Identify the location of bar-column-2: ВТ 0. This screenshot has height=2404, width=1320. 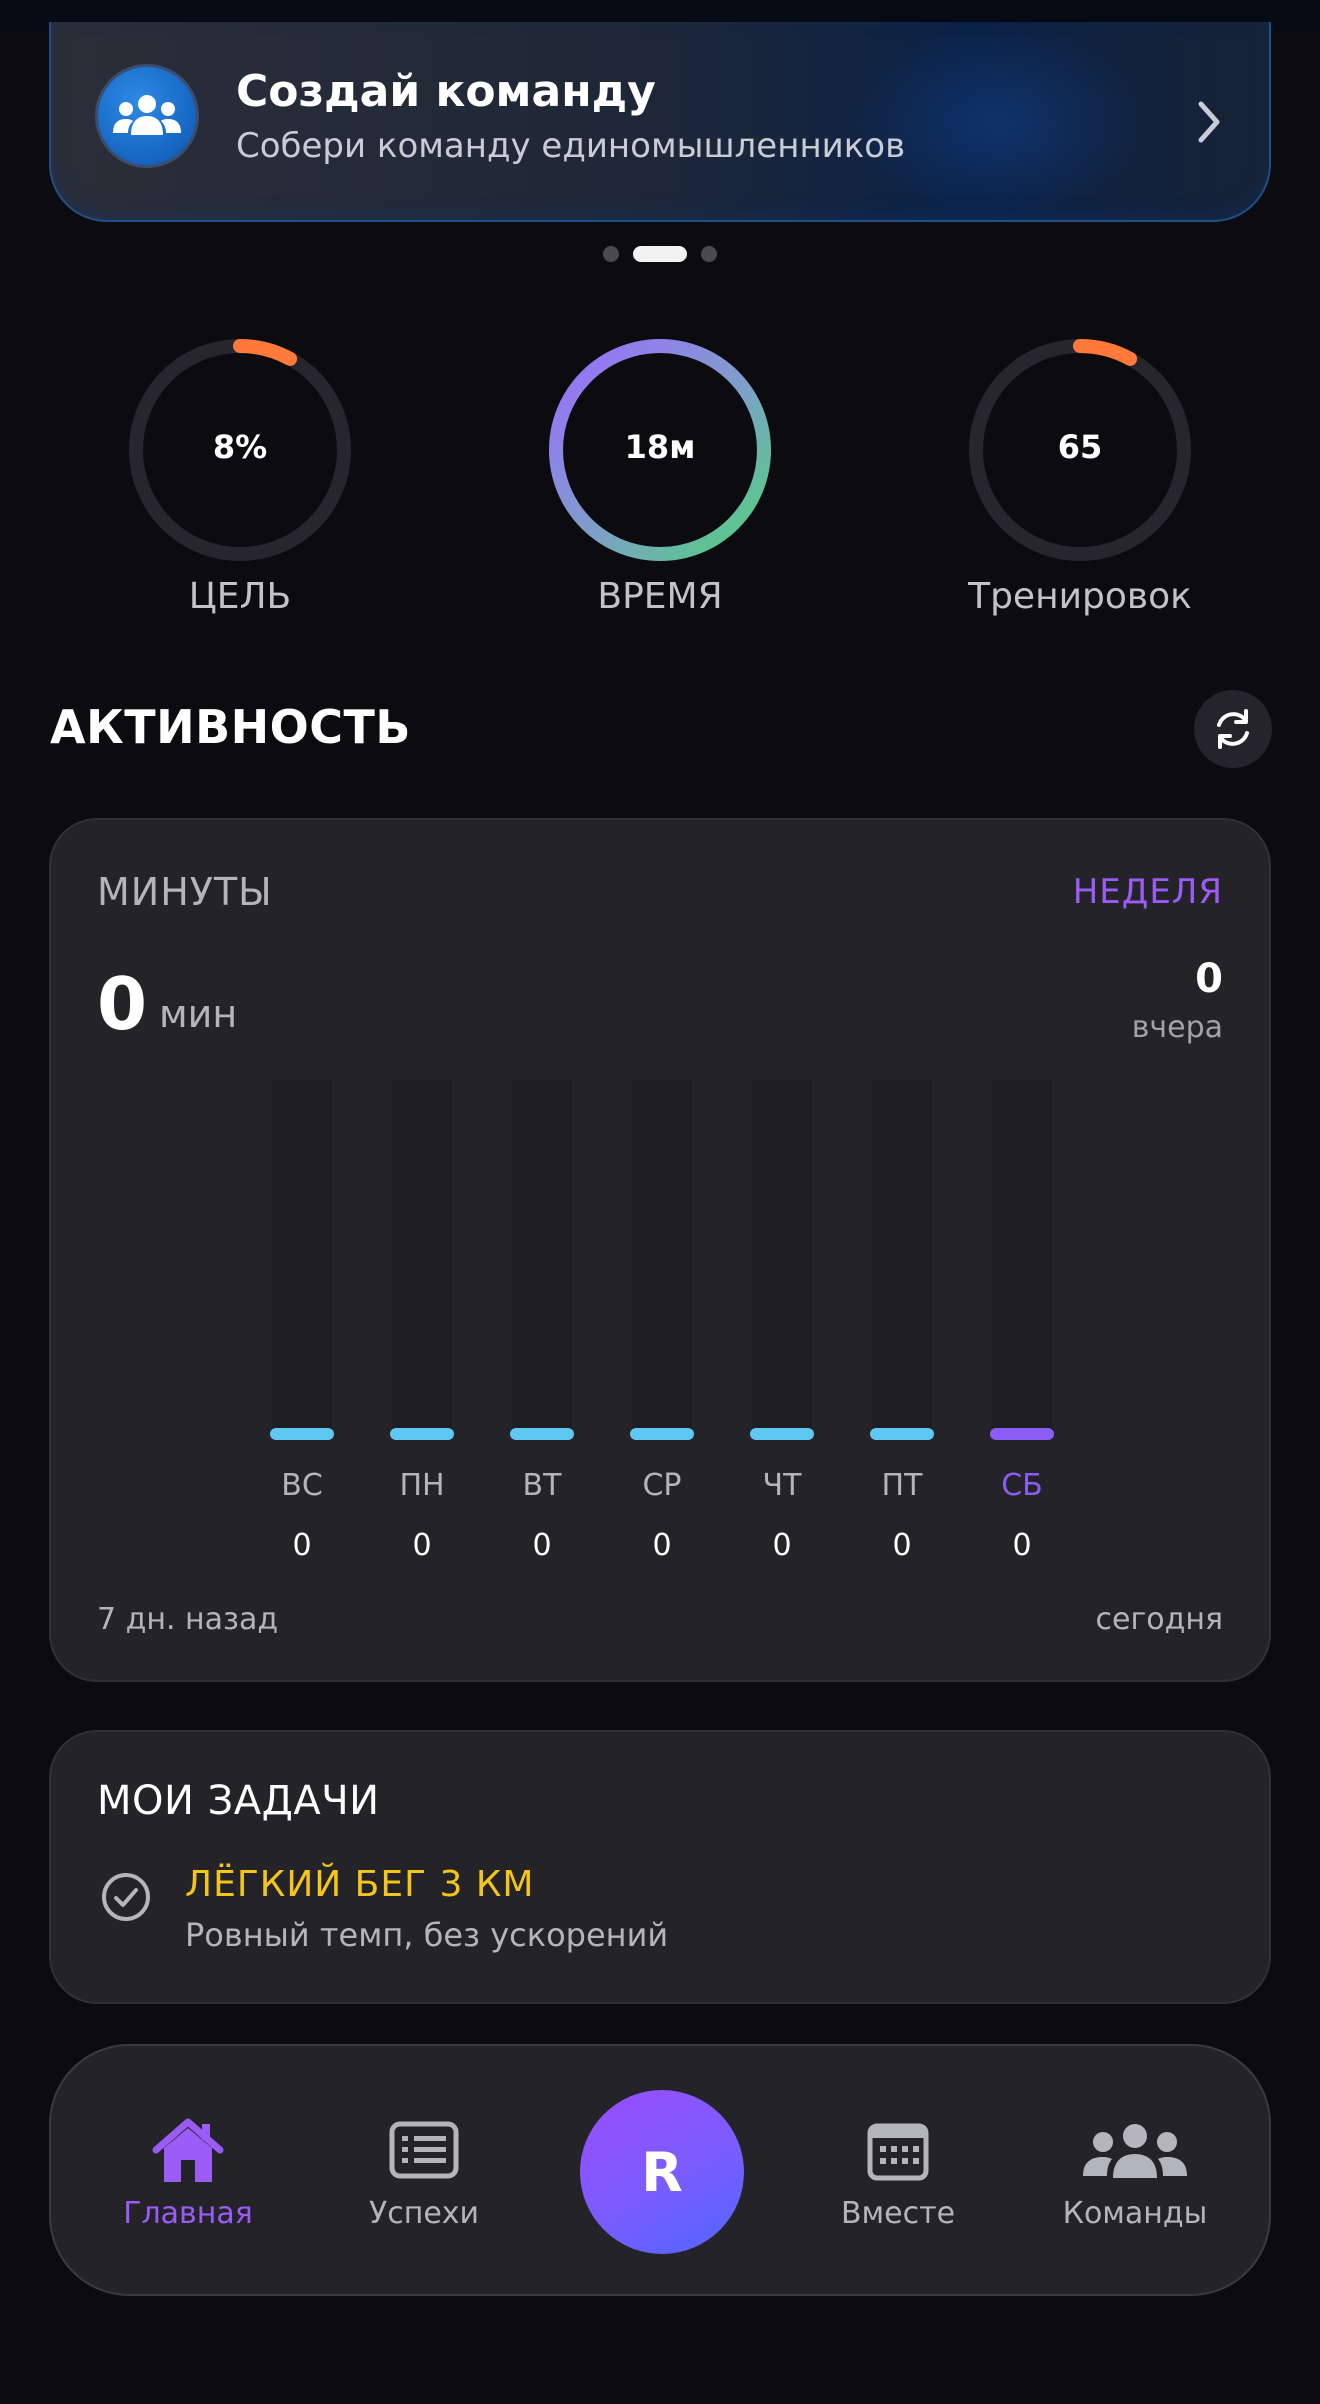
(542, 1330).